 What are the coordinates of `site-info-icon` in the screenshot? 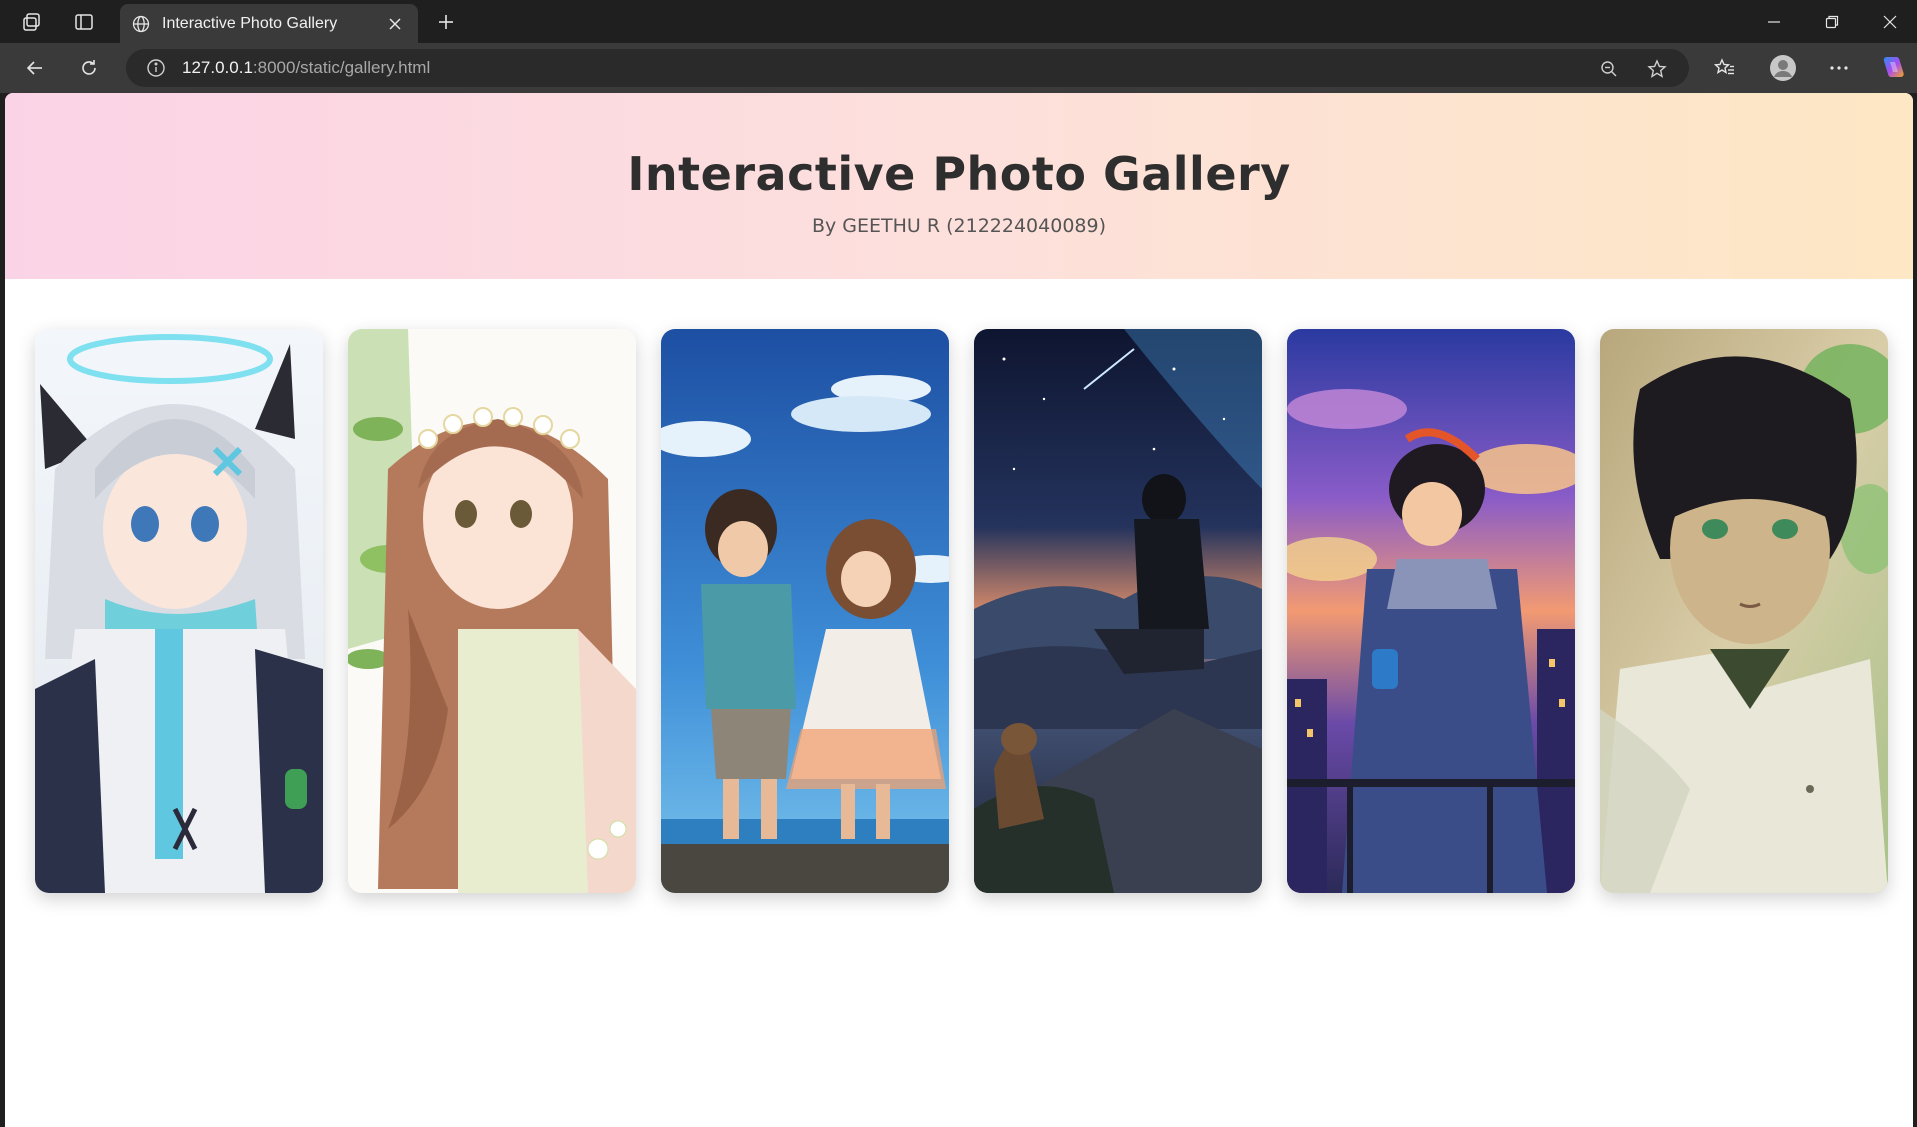 It's located at (156, 68).